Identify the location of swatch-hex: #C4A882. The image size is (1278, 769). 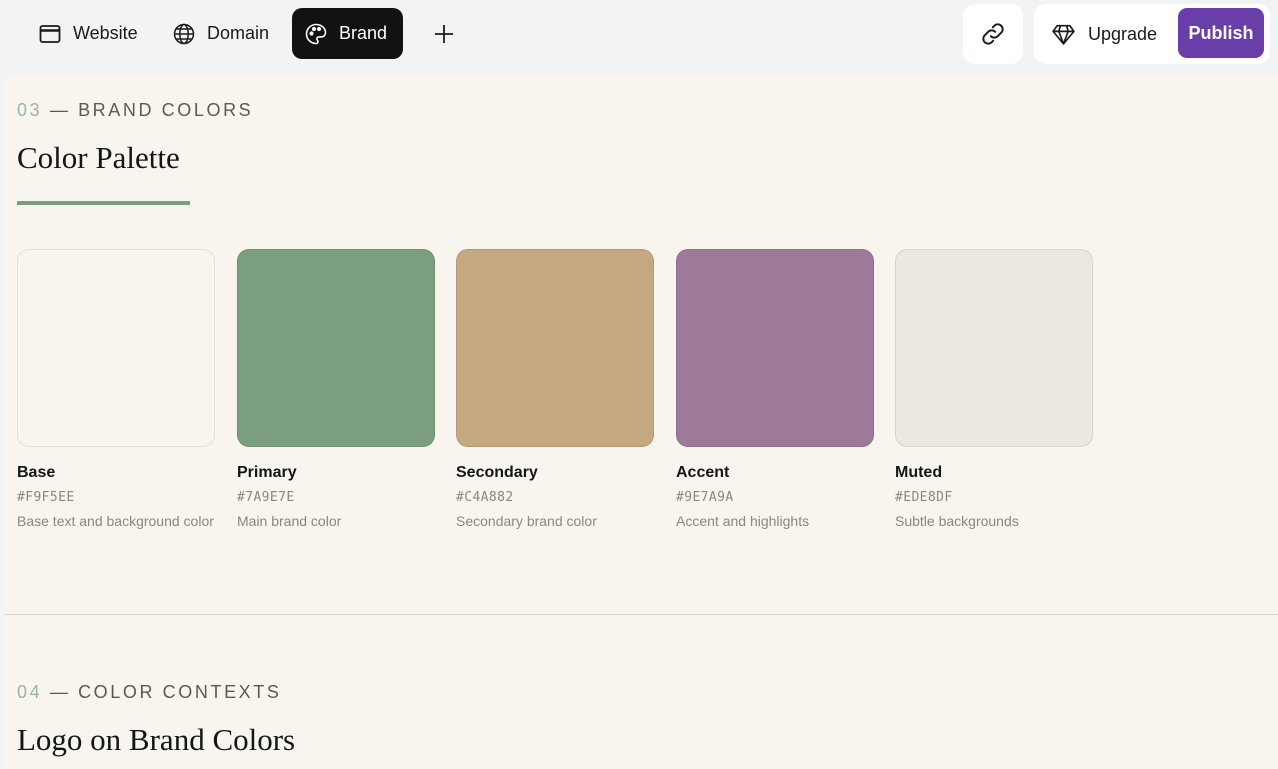
(485, 497).